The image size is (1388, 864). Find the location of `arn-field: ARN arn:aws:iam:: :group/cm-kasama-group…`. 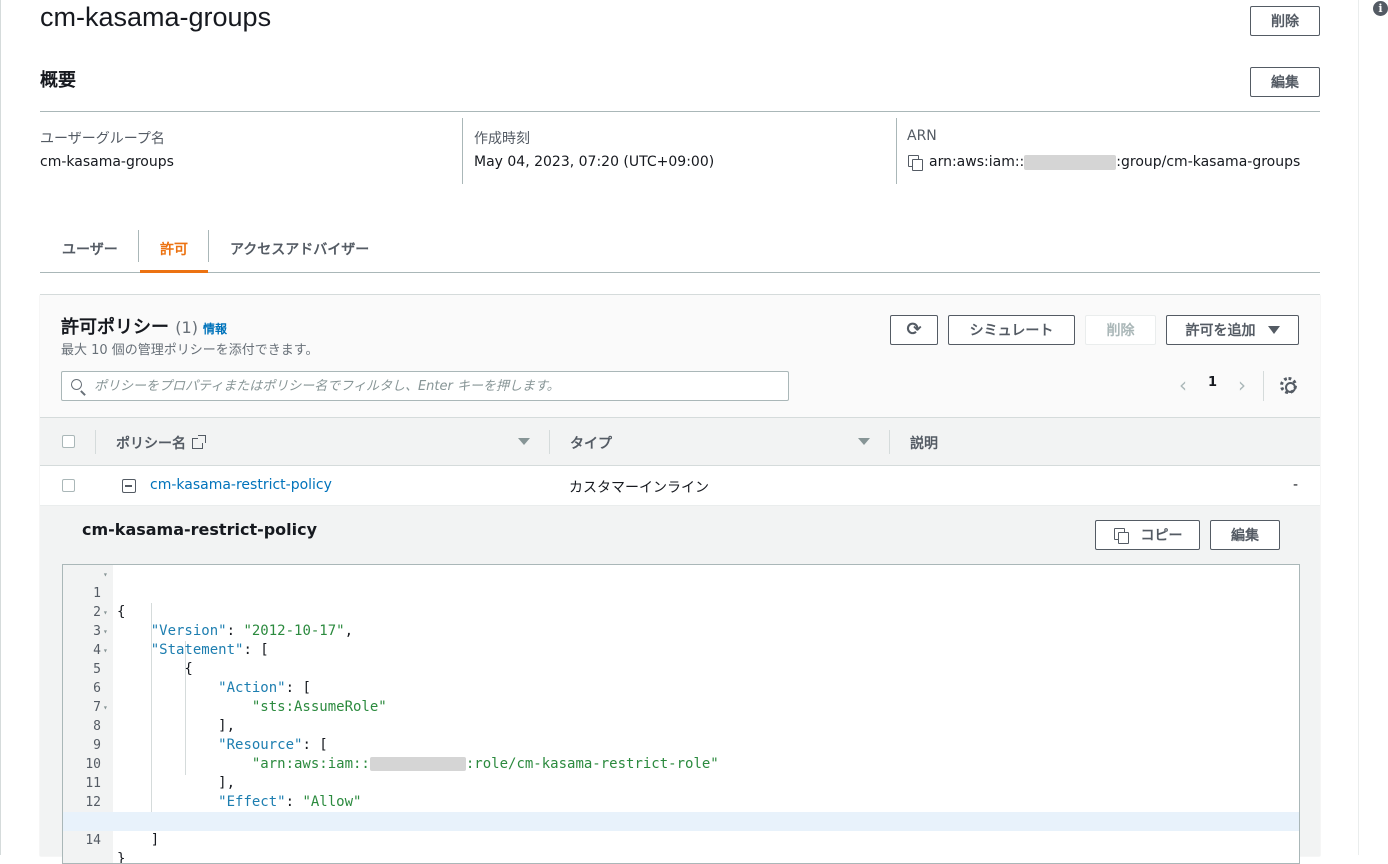

arn-field: ARN arn:aws:iam:: :group/cm-kasama-group… is located at coordinates (1112, 151).